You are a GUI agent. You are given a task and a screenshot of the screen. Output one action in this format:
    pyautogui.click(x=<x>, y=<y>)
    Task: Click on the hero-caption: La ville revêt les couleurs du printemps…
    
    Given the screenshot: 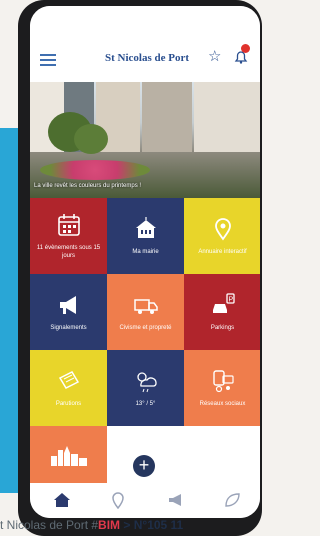 What is the action you would take?
    pyautogui.click(x=88, y=186)
    